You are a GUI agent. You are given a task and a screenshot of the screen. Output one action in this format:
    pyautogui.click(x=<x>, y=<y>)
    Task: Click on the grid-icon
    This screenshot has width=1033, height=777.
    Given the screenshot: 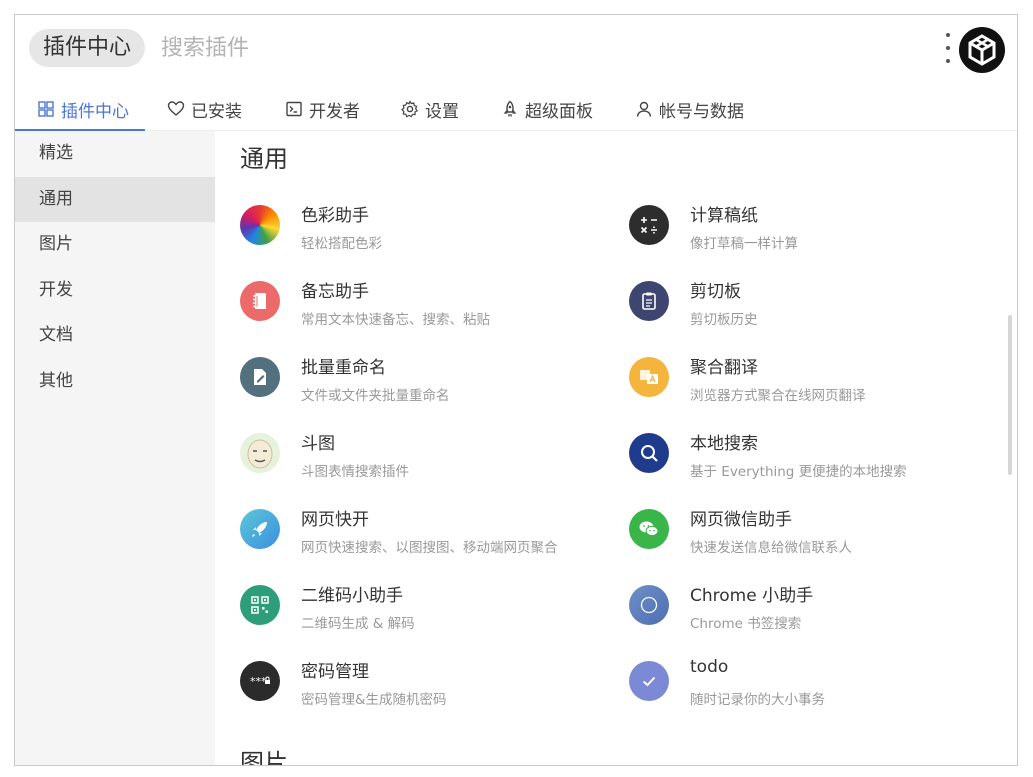 What is the action you would take?
    pyautogui.click(x=46, y=109)
    